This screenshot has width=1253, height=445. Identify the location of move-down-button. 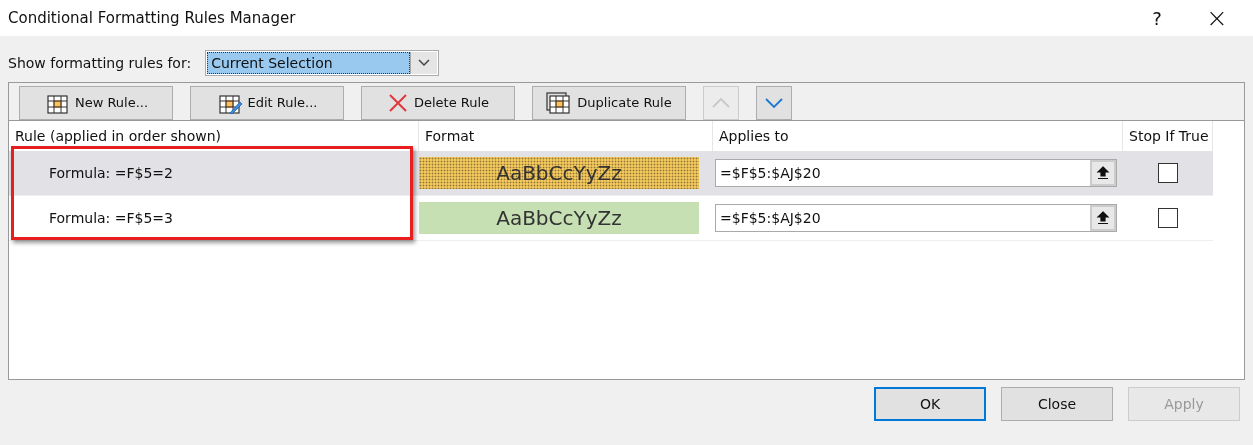
(774, 102).